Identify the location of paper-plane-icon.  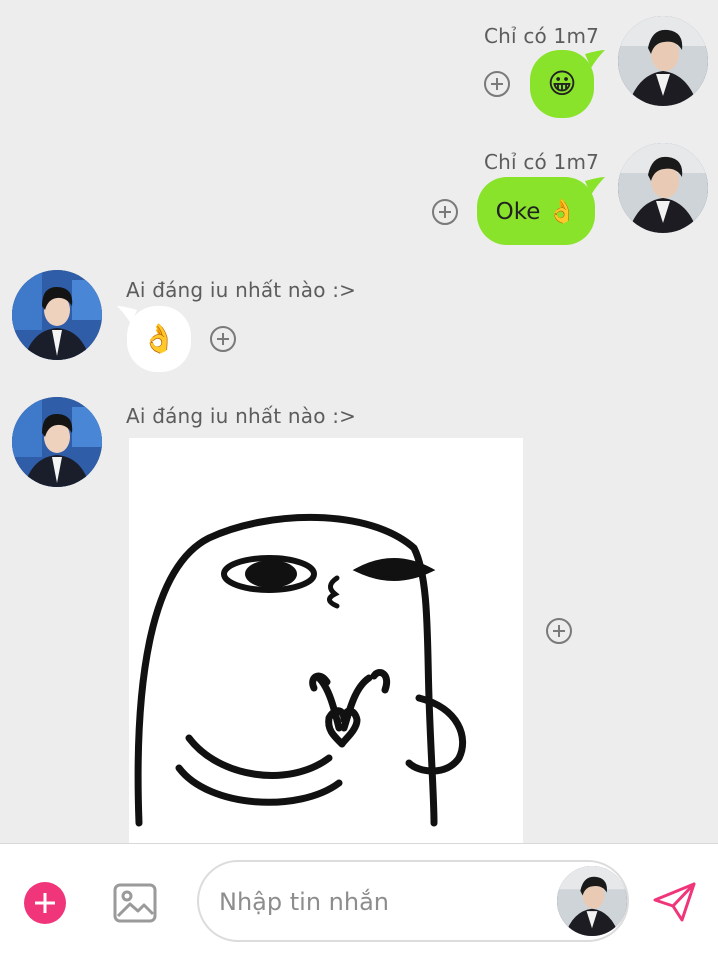
(675, 902).